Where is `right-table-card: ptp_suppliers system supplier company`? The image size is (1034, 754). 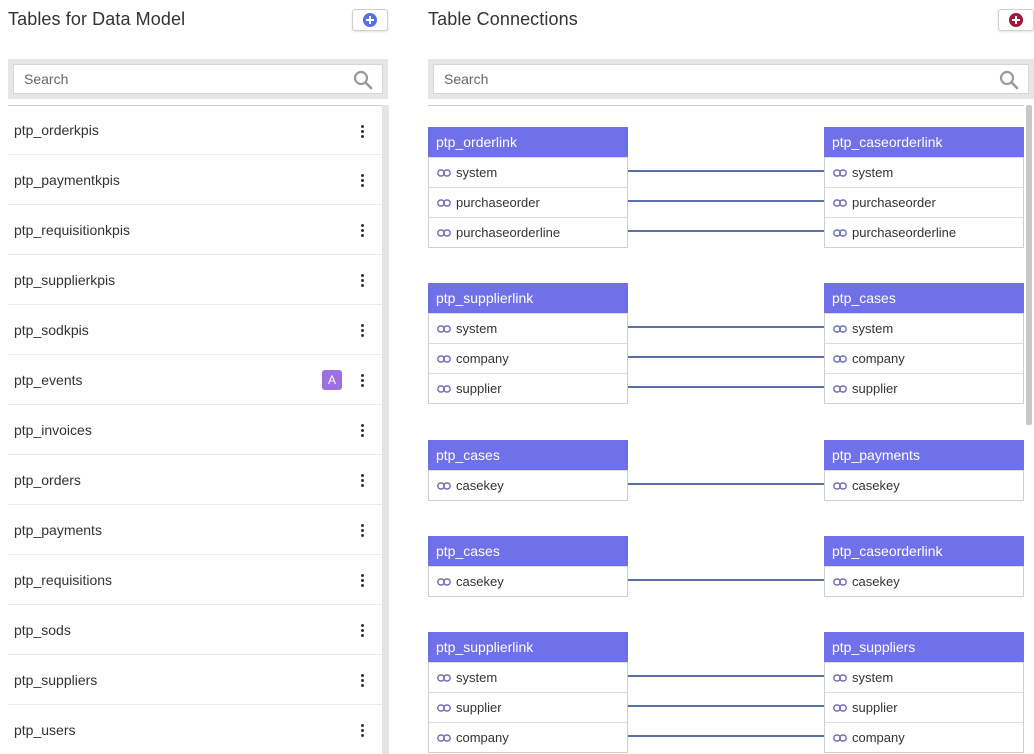 right-table-card: ptp_suppliers system supplier company is located at coordinates (924, 692).